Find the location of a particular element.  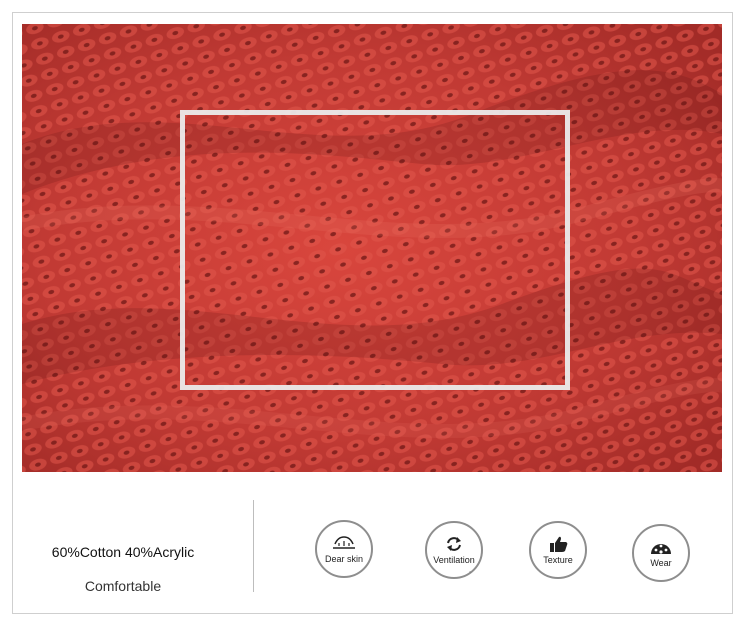

thumbs-up-icon is located at coordinates (559, 544).